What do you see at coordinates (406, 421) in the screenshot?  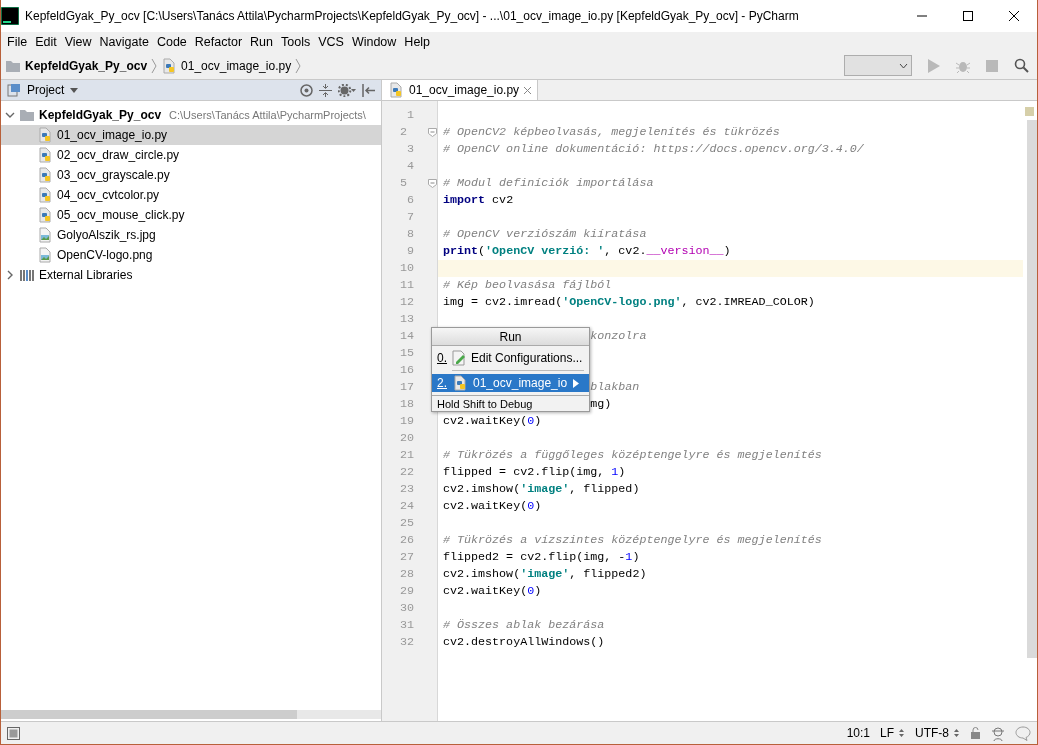 I see `line-number: 19` at bounding box center [406, 421].